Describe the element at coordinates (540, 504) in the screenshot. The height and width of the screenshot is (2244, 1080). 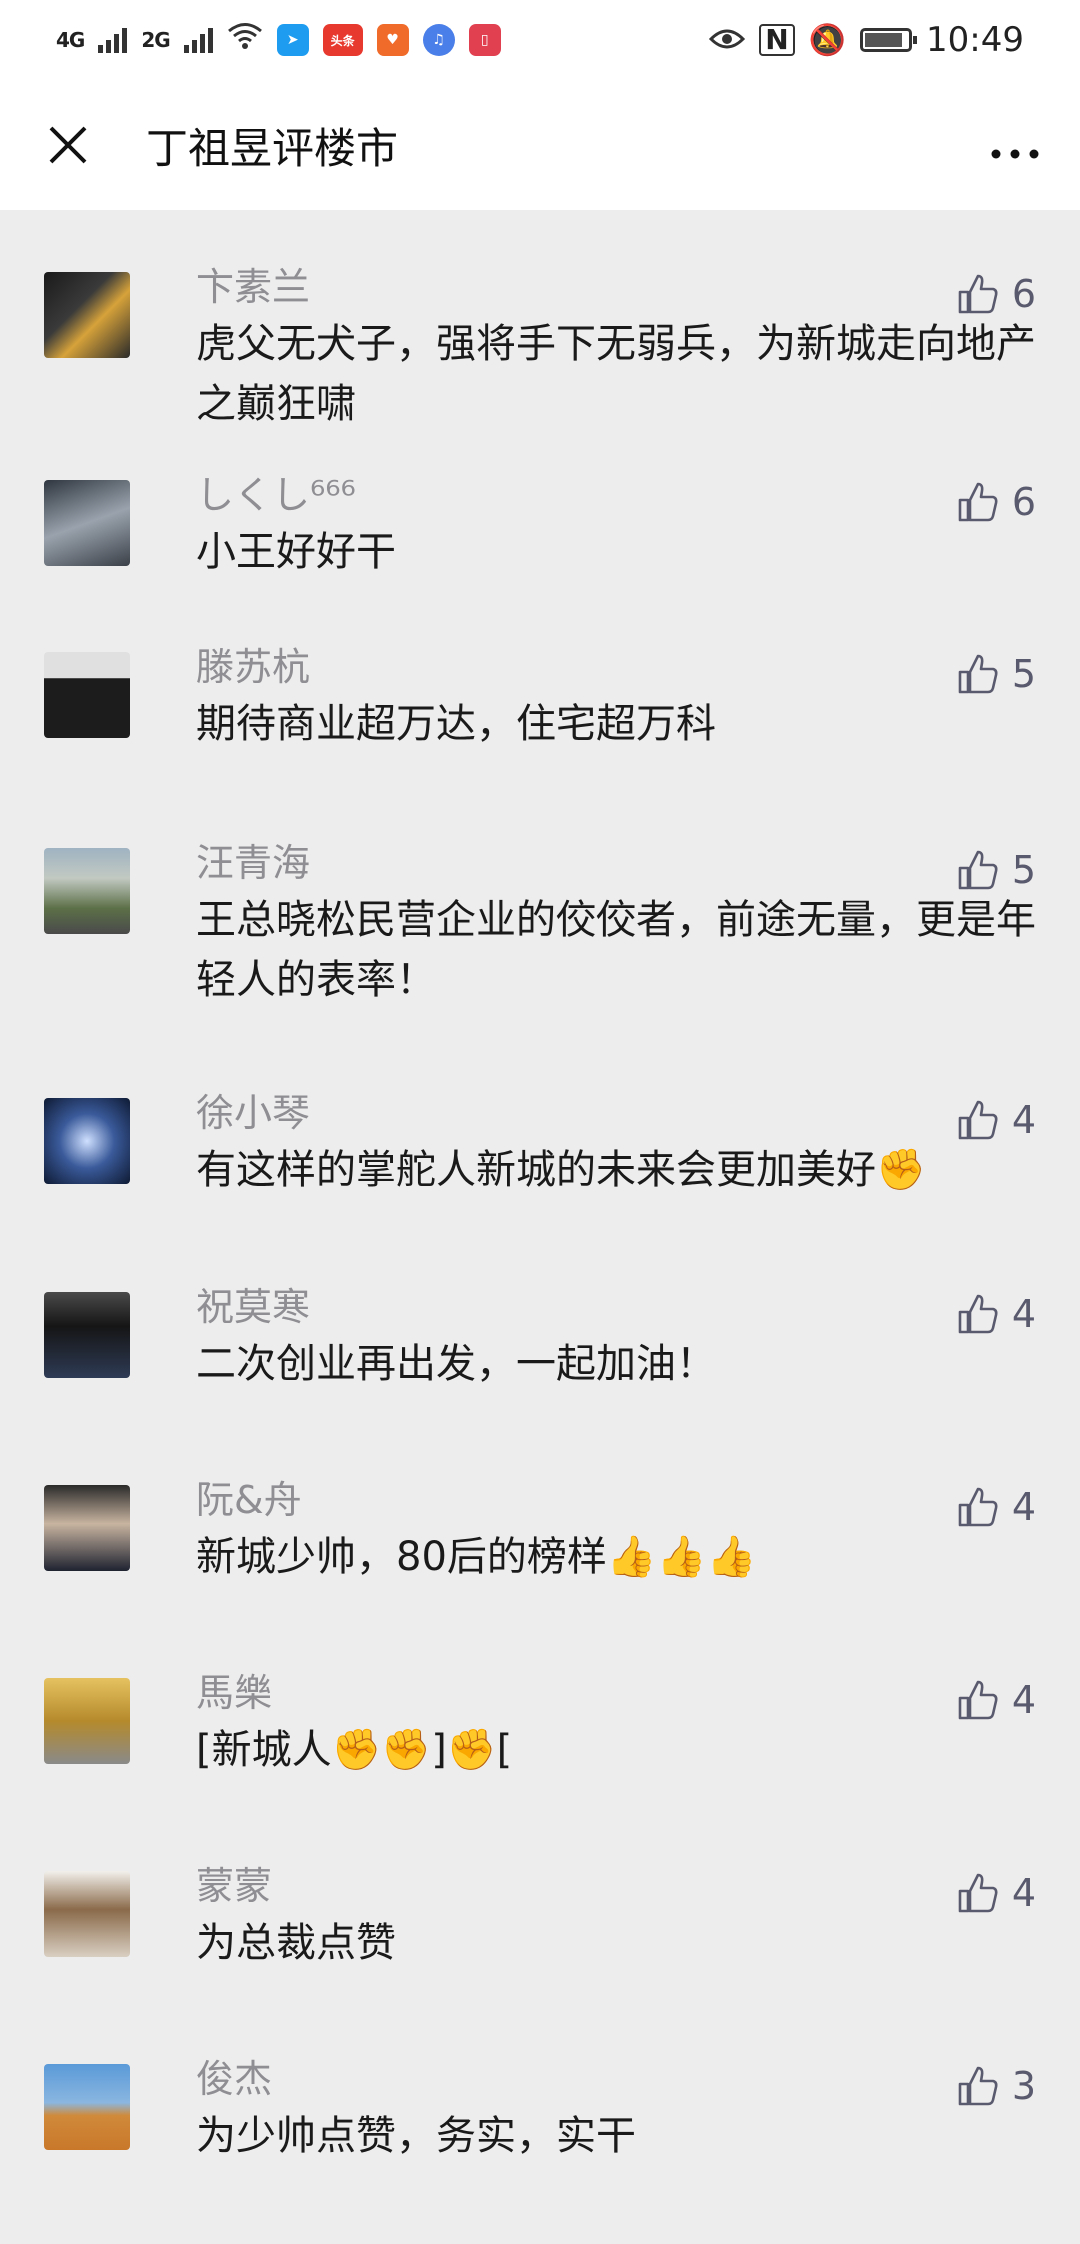
I see `comment-item: しくし⁶⁶⁶ 小王好好干 6` at that location.